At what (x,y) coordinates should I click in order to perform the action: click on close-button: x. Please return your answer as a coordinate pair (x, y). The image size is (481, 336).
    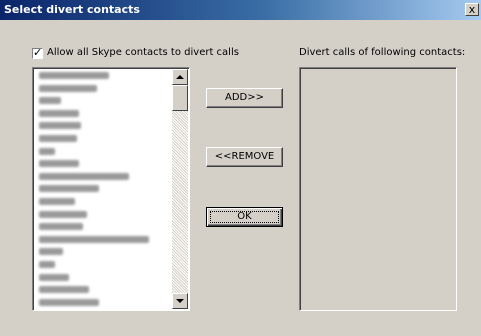
    Looking at the image, I should click on (472, 9).